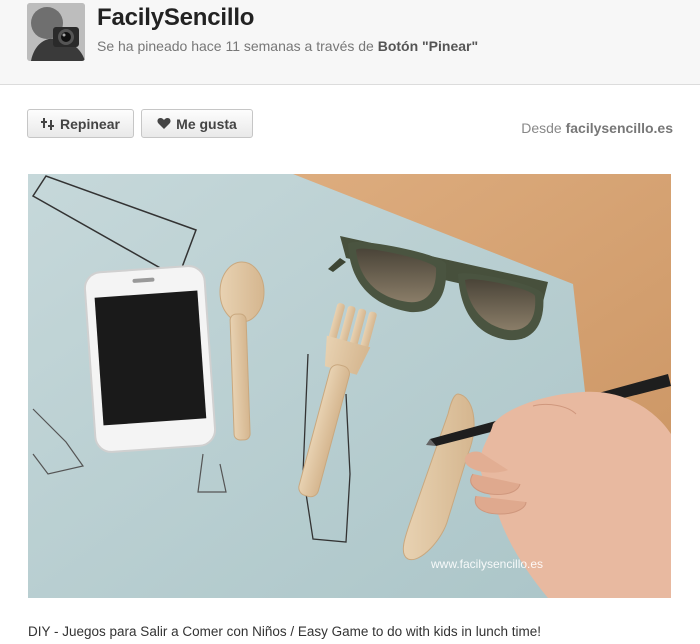  I want to click on username: FacilySencillo, so click(175, 18).